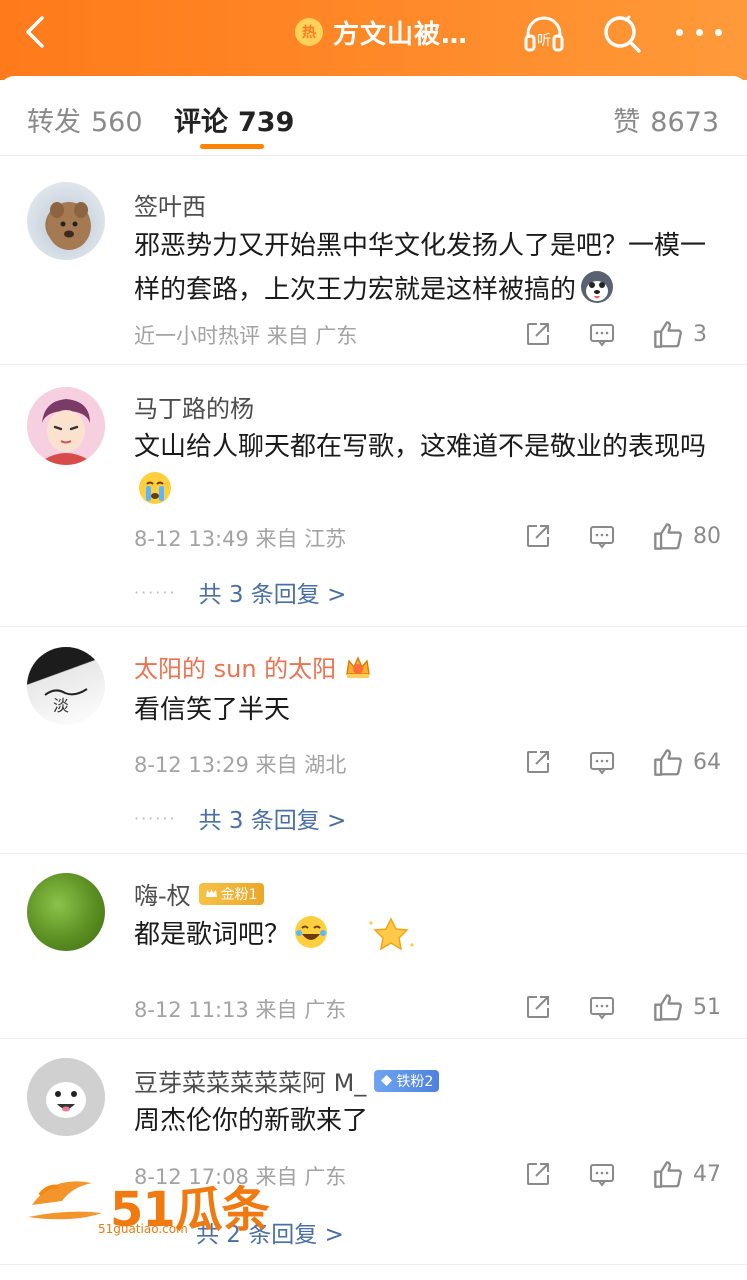  Describe the element at coordinates (623, 536) in the screenshot. I see `comment-actions: 80` at that location.